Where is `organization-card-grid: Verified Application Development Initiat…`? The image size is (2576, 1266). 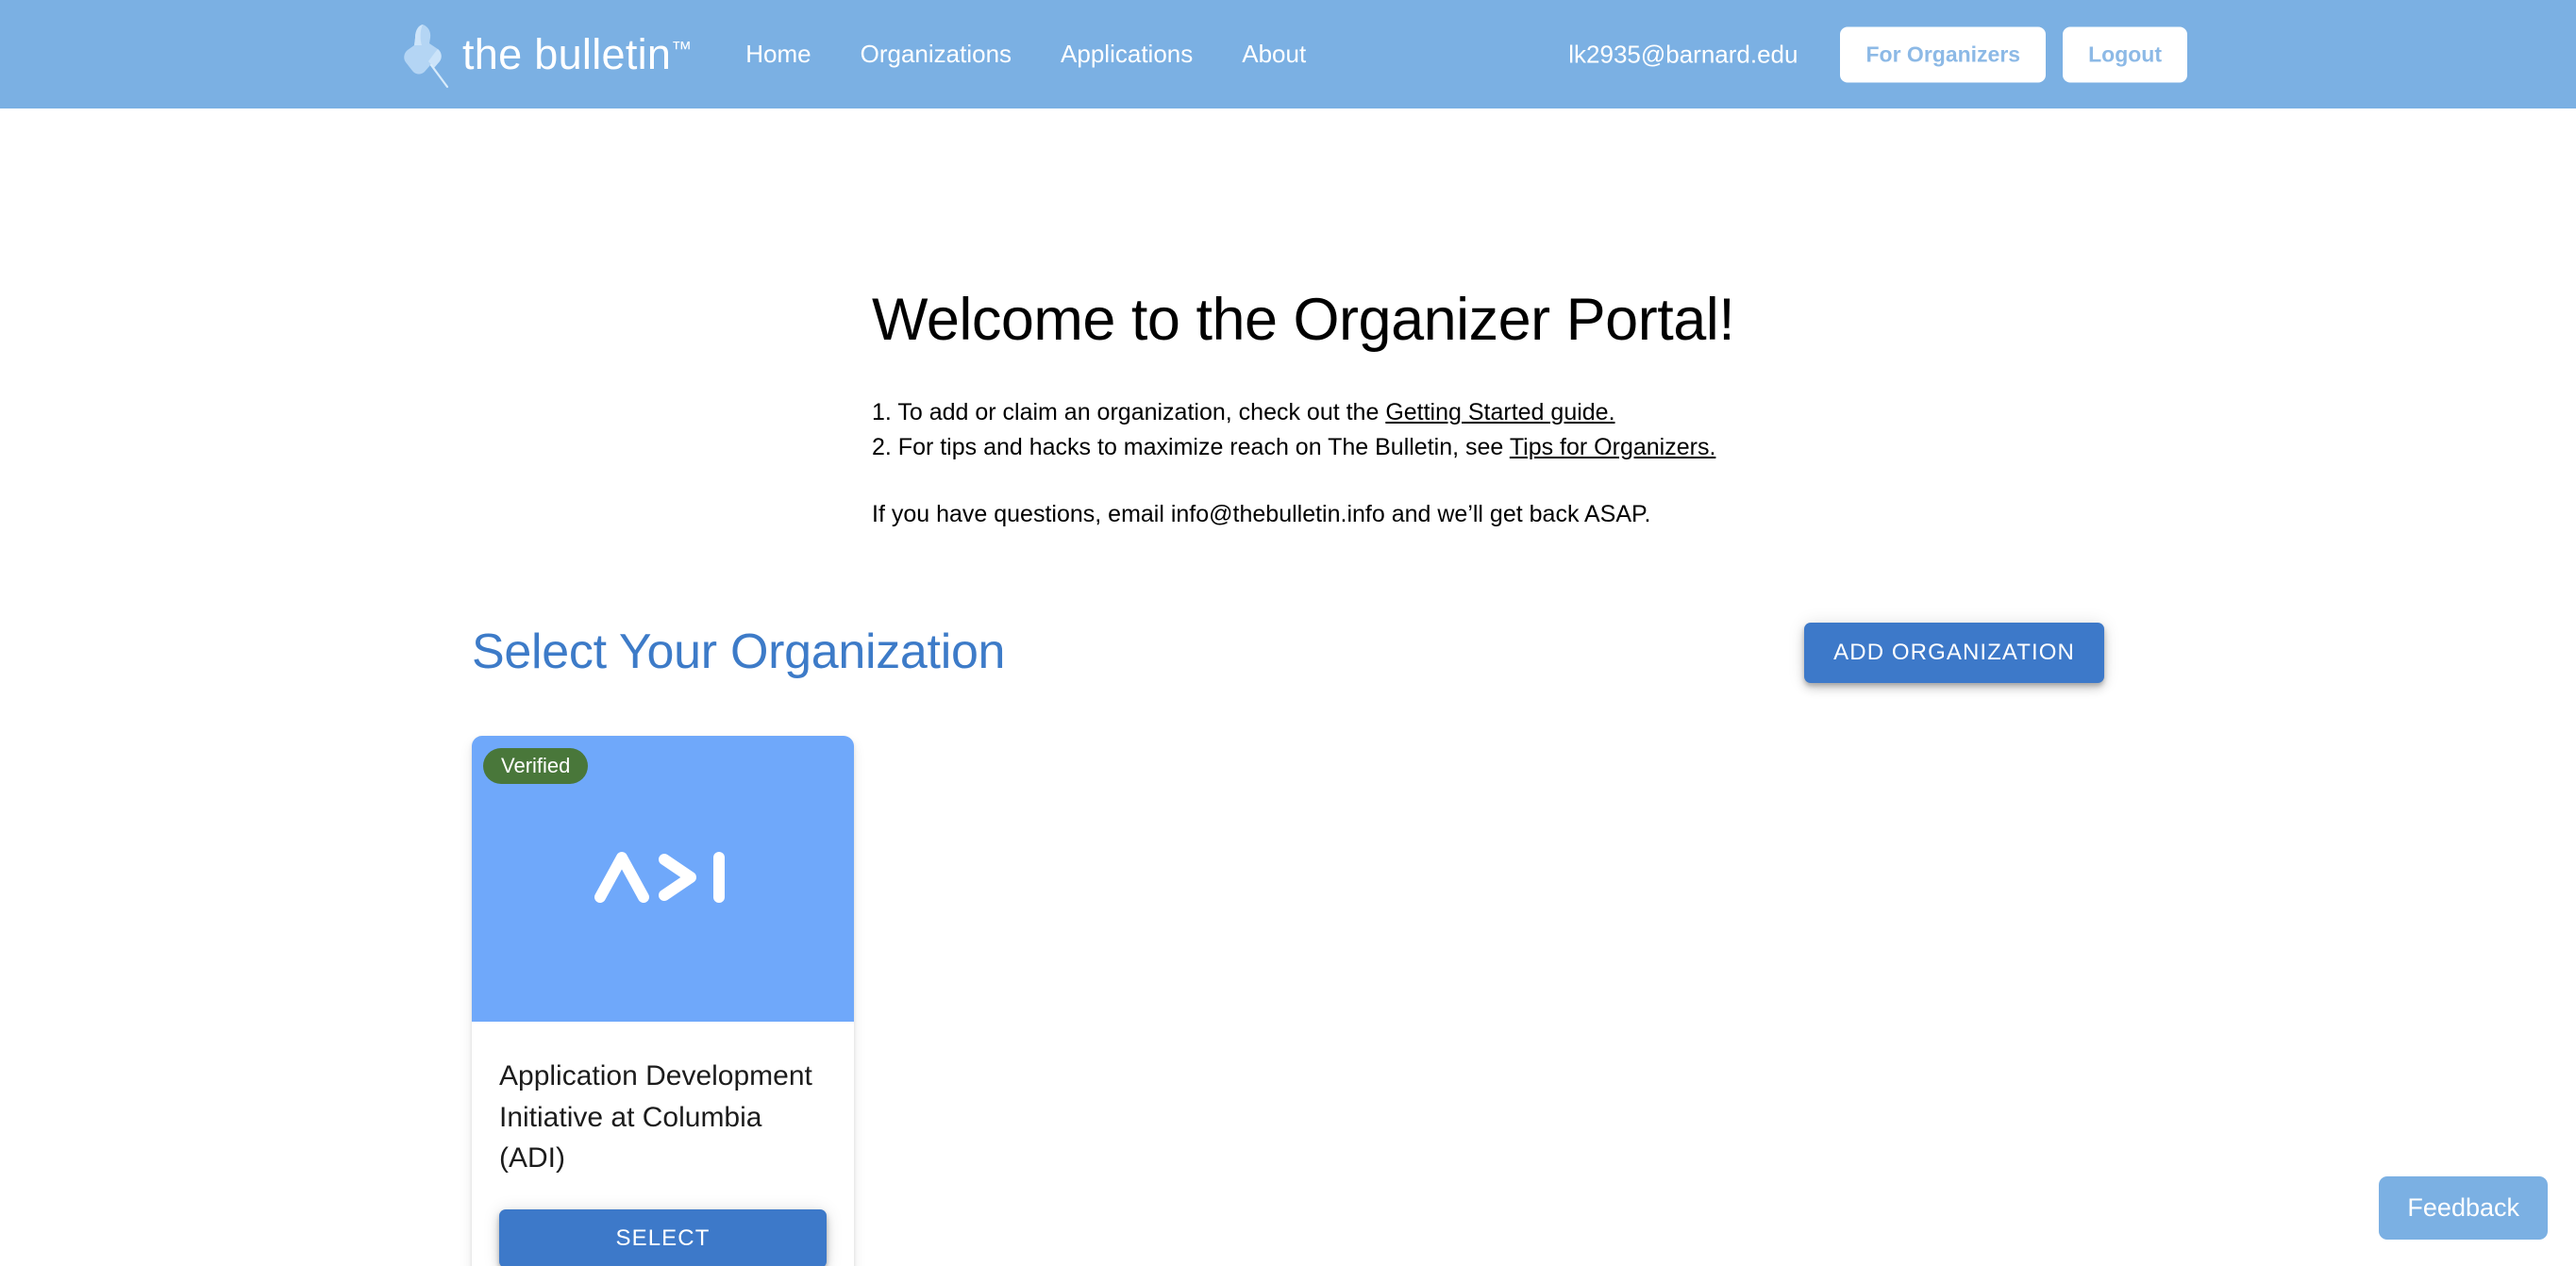 organization-card-grid: Verified Application Development Initiat… is located at coordinates (663, 1001).